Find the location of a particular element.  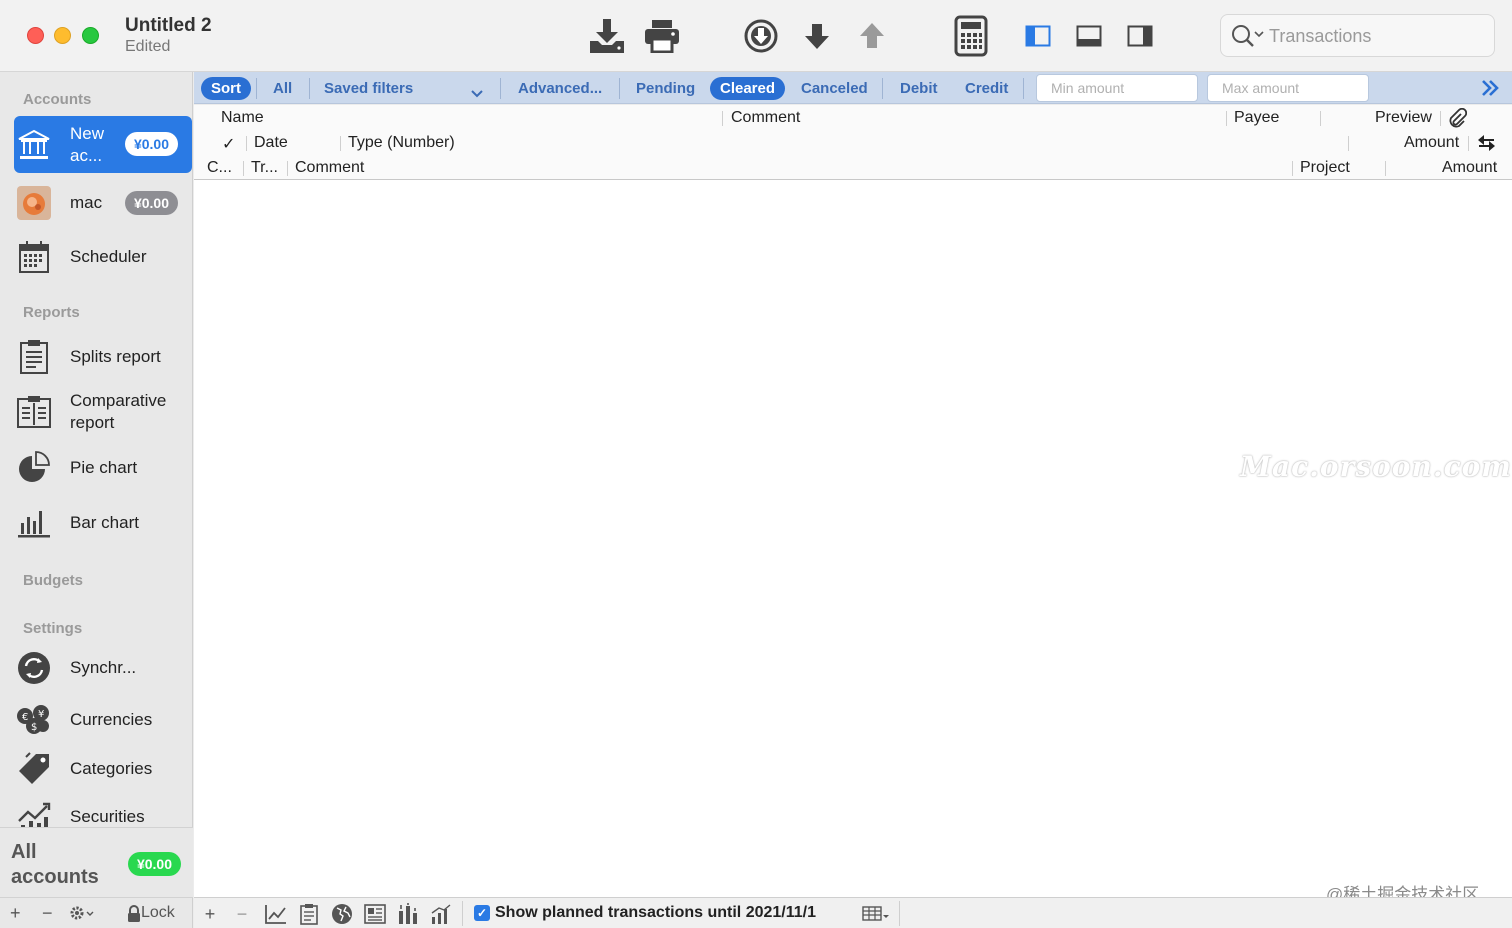

sidebar-item-label: Bar chart is located at coordinates (104, 522).